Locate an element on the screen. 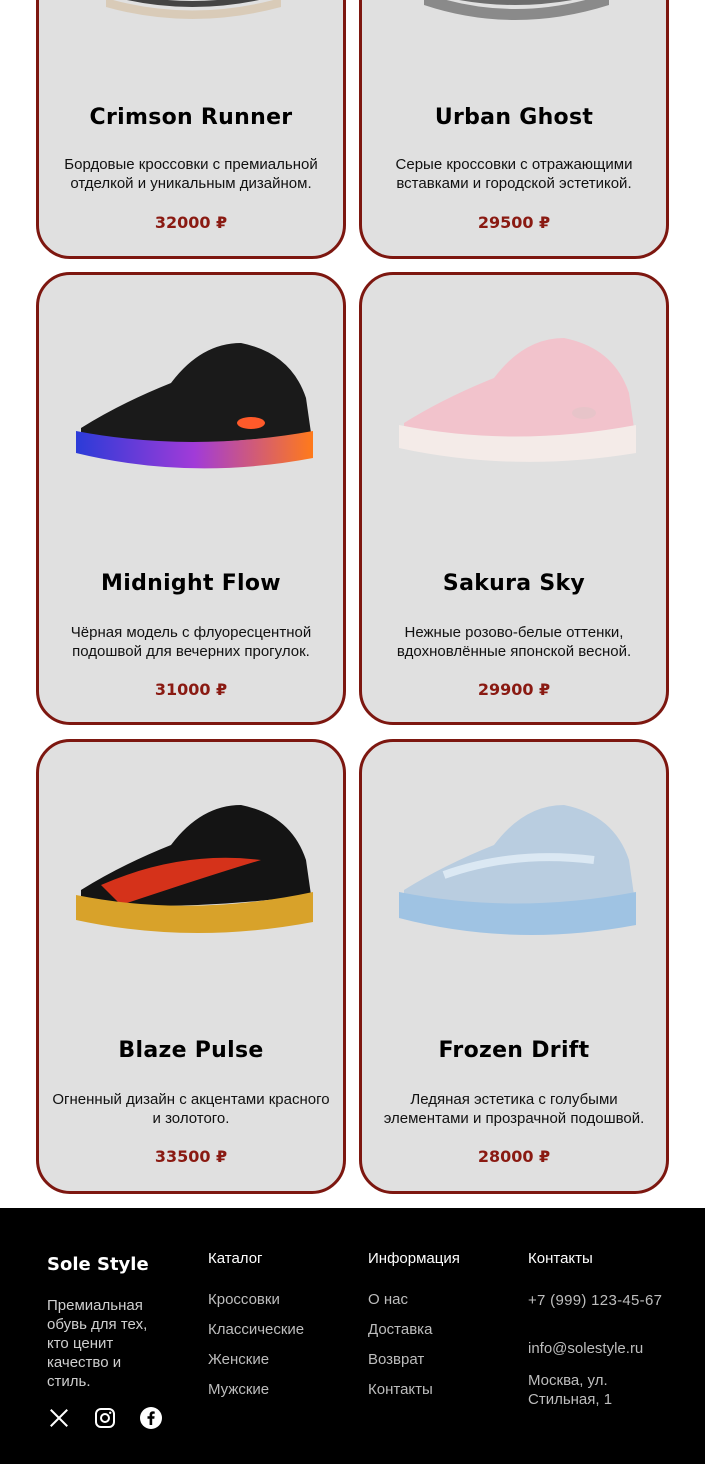 The height and width of the screenshot is (1464, 705). catalog-link: Кроссовки is located at coordinates (256, 1299).